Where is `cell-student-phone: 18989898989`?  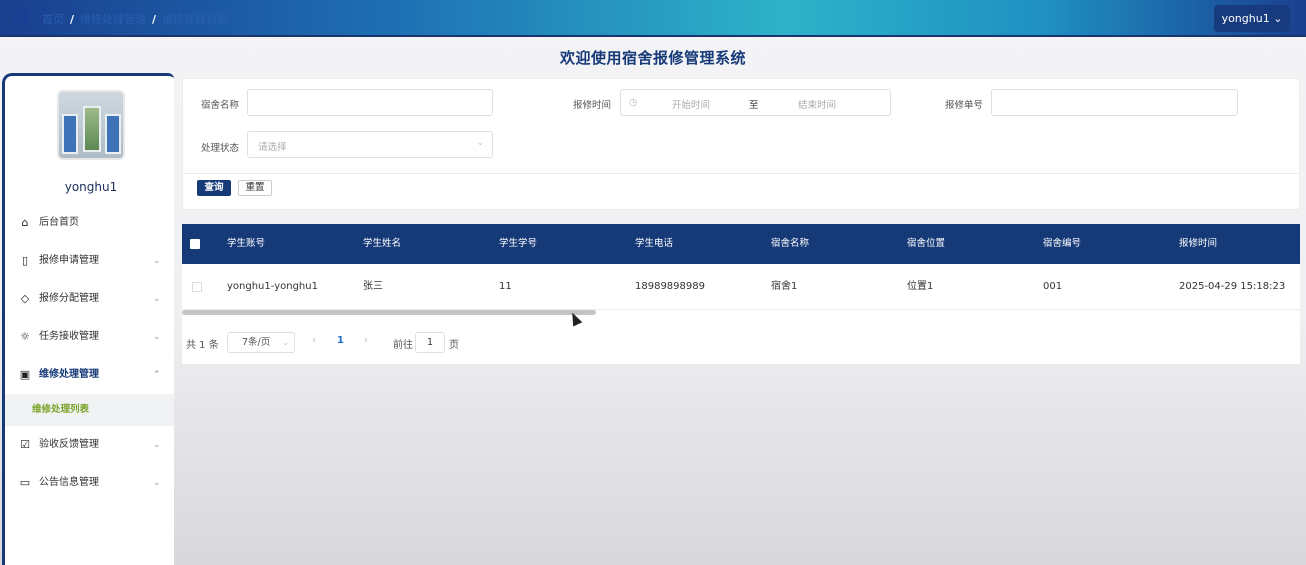
cell-student-phone: 18989898989 is located at coordinates (670, 286).